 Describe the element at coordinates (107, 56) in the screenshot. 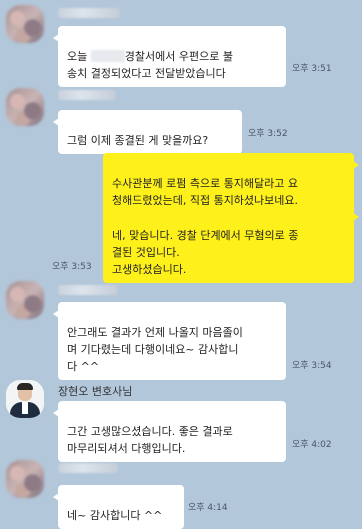

I see `redacted-text` at that location.